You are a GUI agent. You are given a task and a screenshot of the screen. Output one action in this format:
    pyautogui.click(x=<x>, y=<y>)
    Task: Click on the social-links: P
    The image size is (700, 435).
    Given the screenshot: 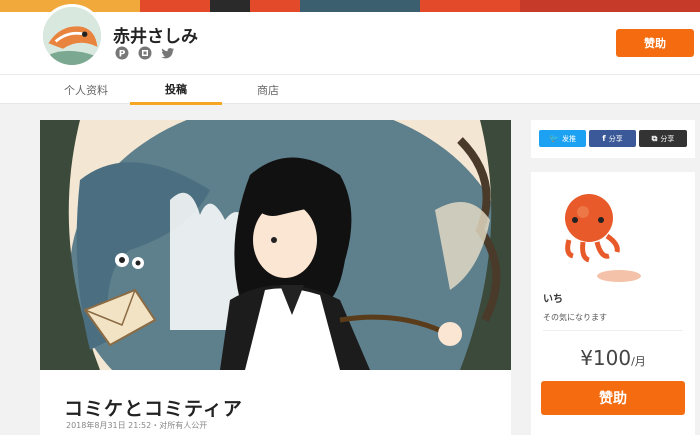 What is the action you would take?
    pyautogui.click(x=145, y=52)
    